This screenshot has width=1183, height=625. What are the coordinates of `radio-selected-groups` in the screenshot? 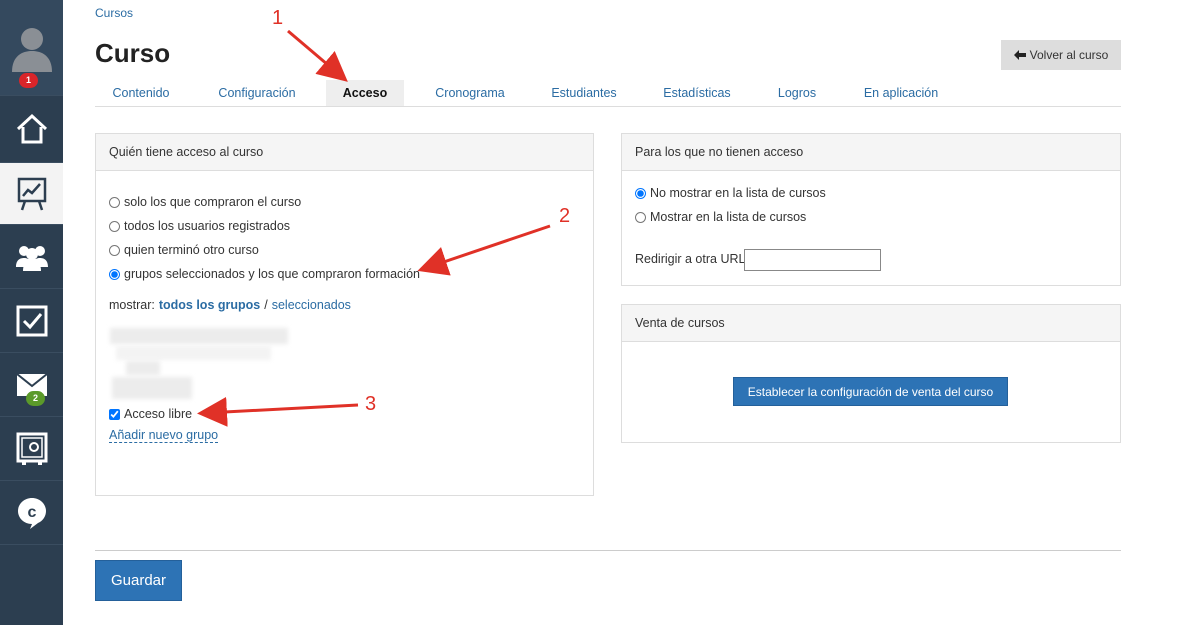 It's located at (114, 274).